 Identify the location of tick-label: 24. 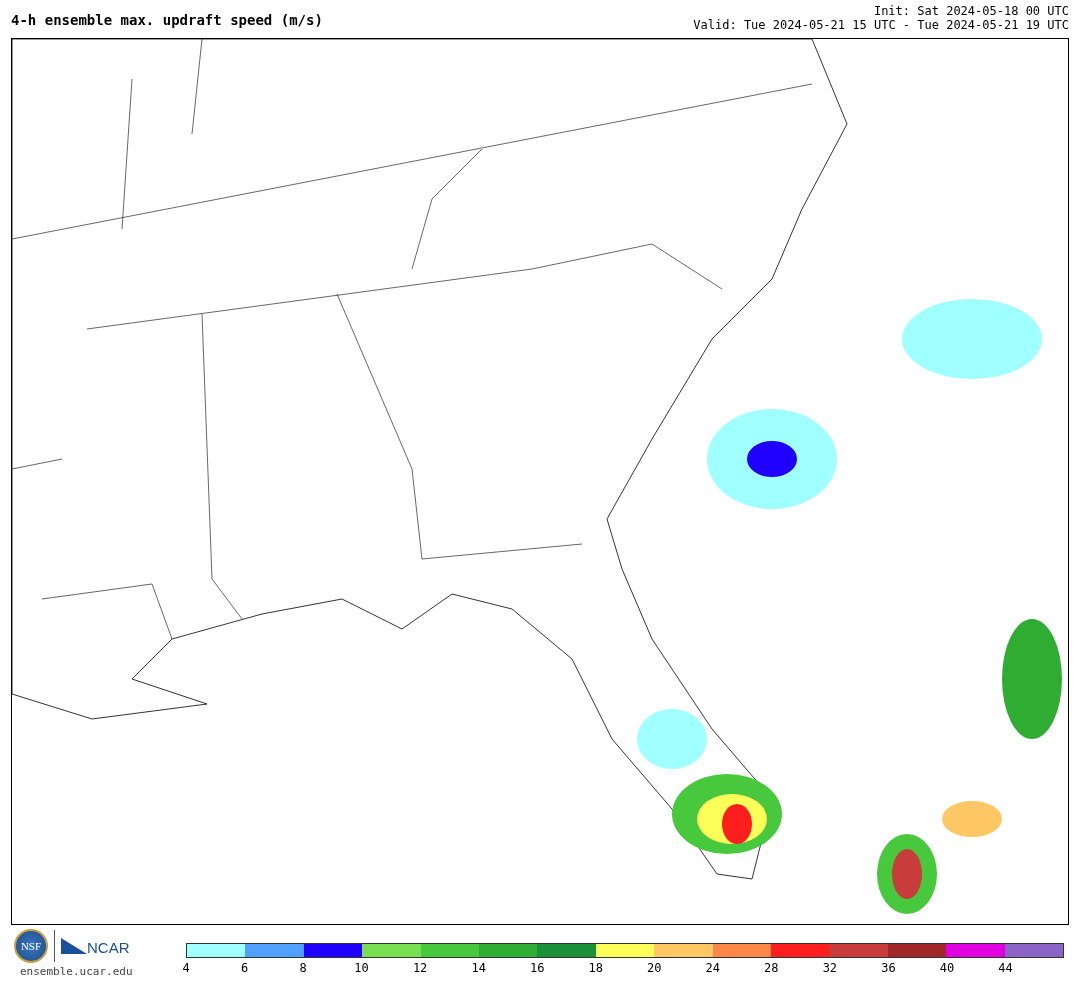
(712, 968).